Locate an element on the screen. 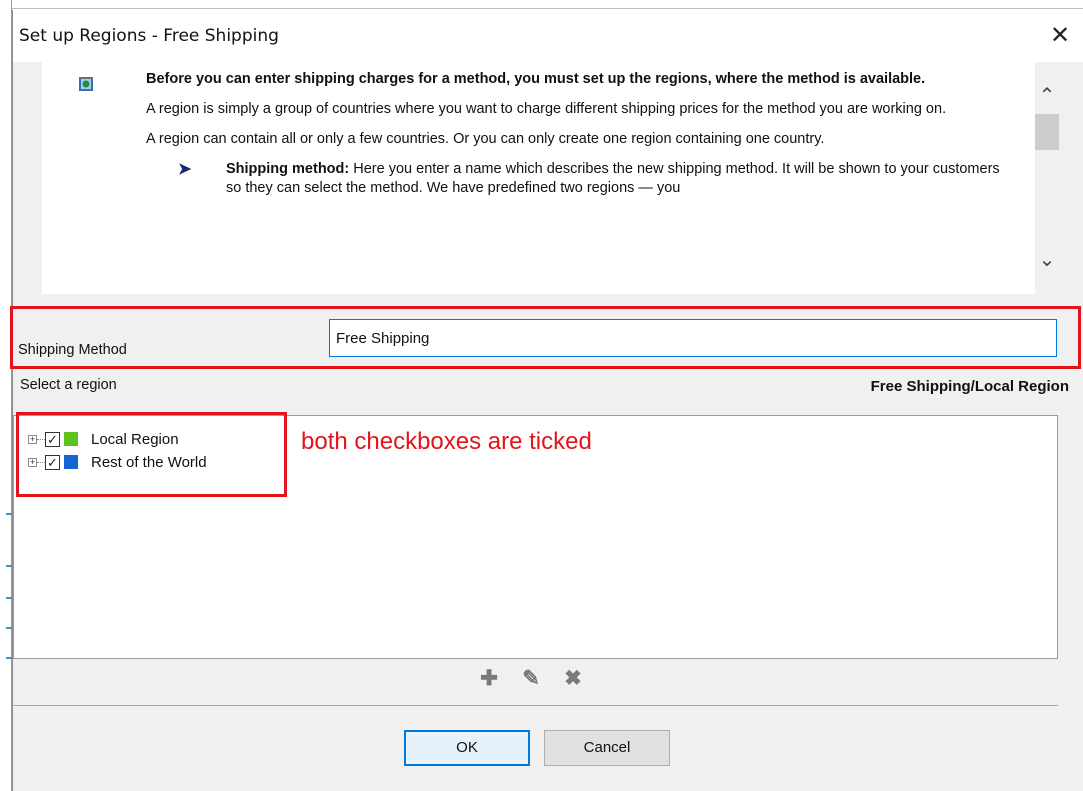 The width and height of the screenshot is (1083, 791). background-window-left-edge is located at coordinates (6, 395).